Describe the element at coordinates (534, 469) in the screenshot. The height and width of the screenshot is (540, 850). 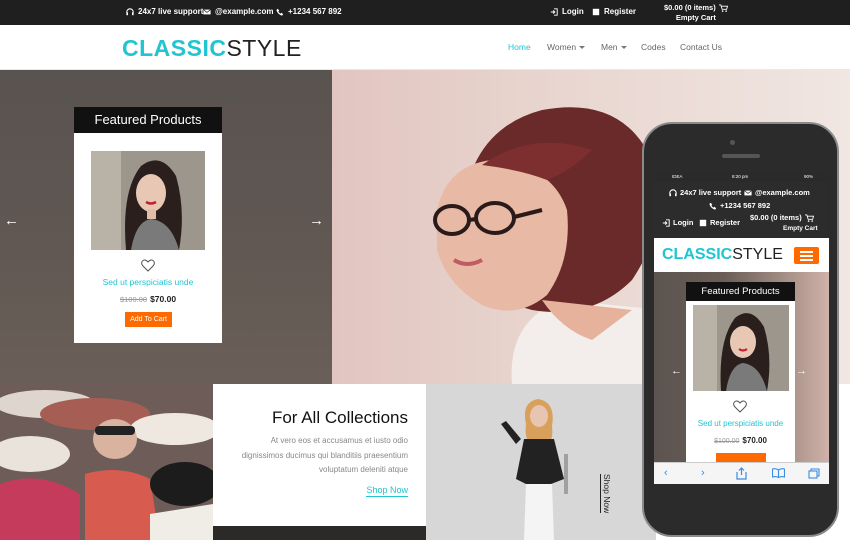
I see `model-illustration` at that location.